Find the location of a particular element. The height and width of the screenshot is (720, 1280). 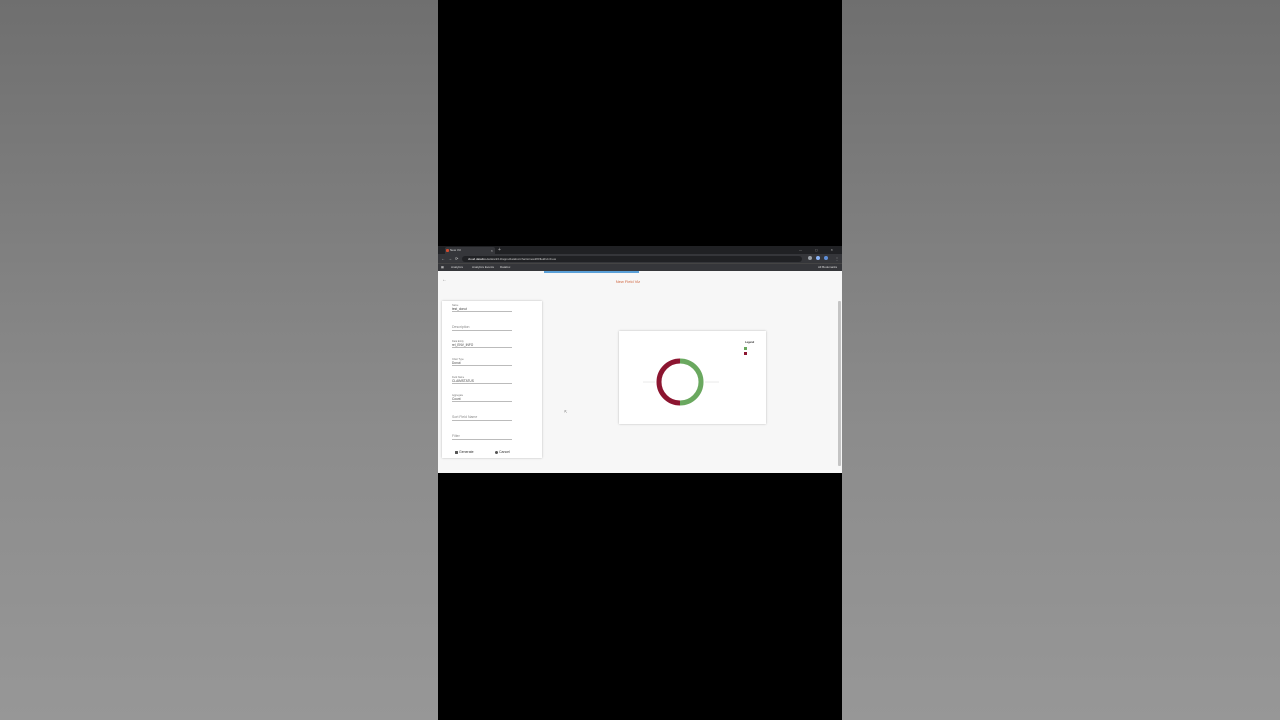

sort-placeholder: Sort Field Name is located at coordinates (465, 417).